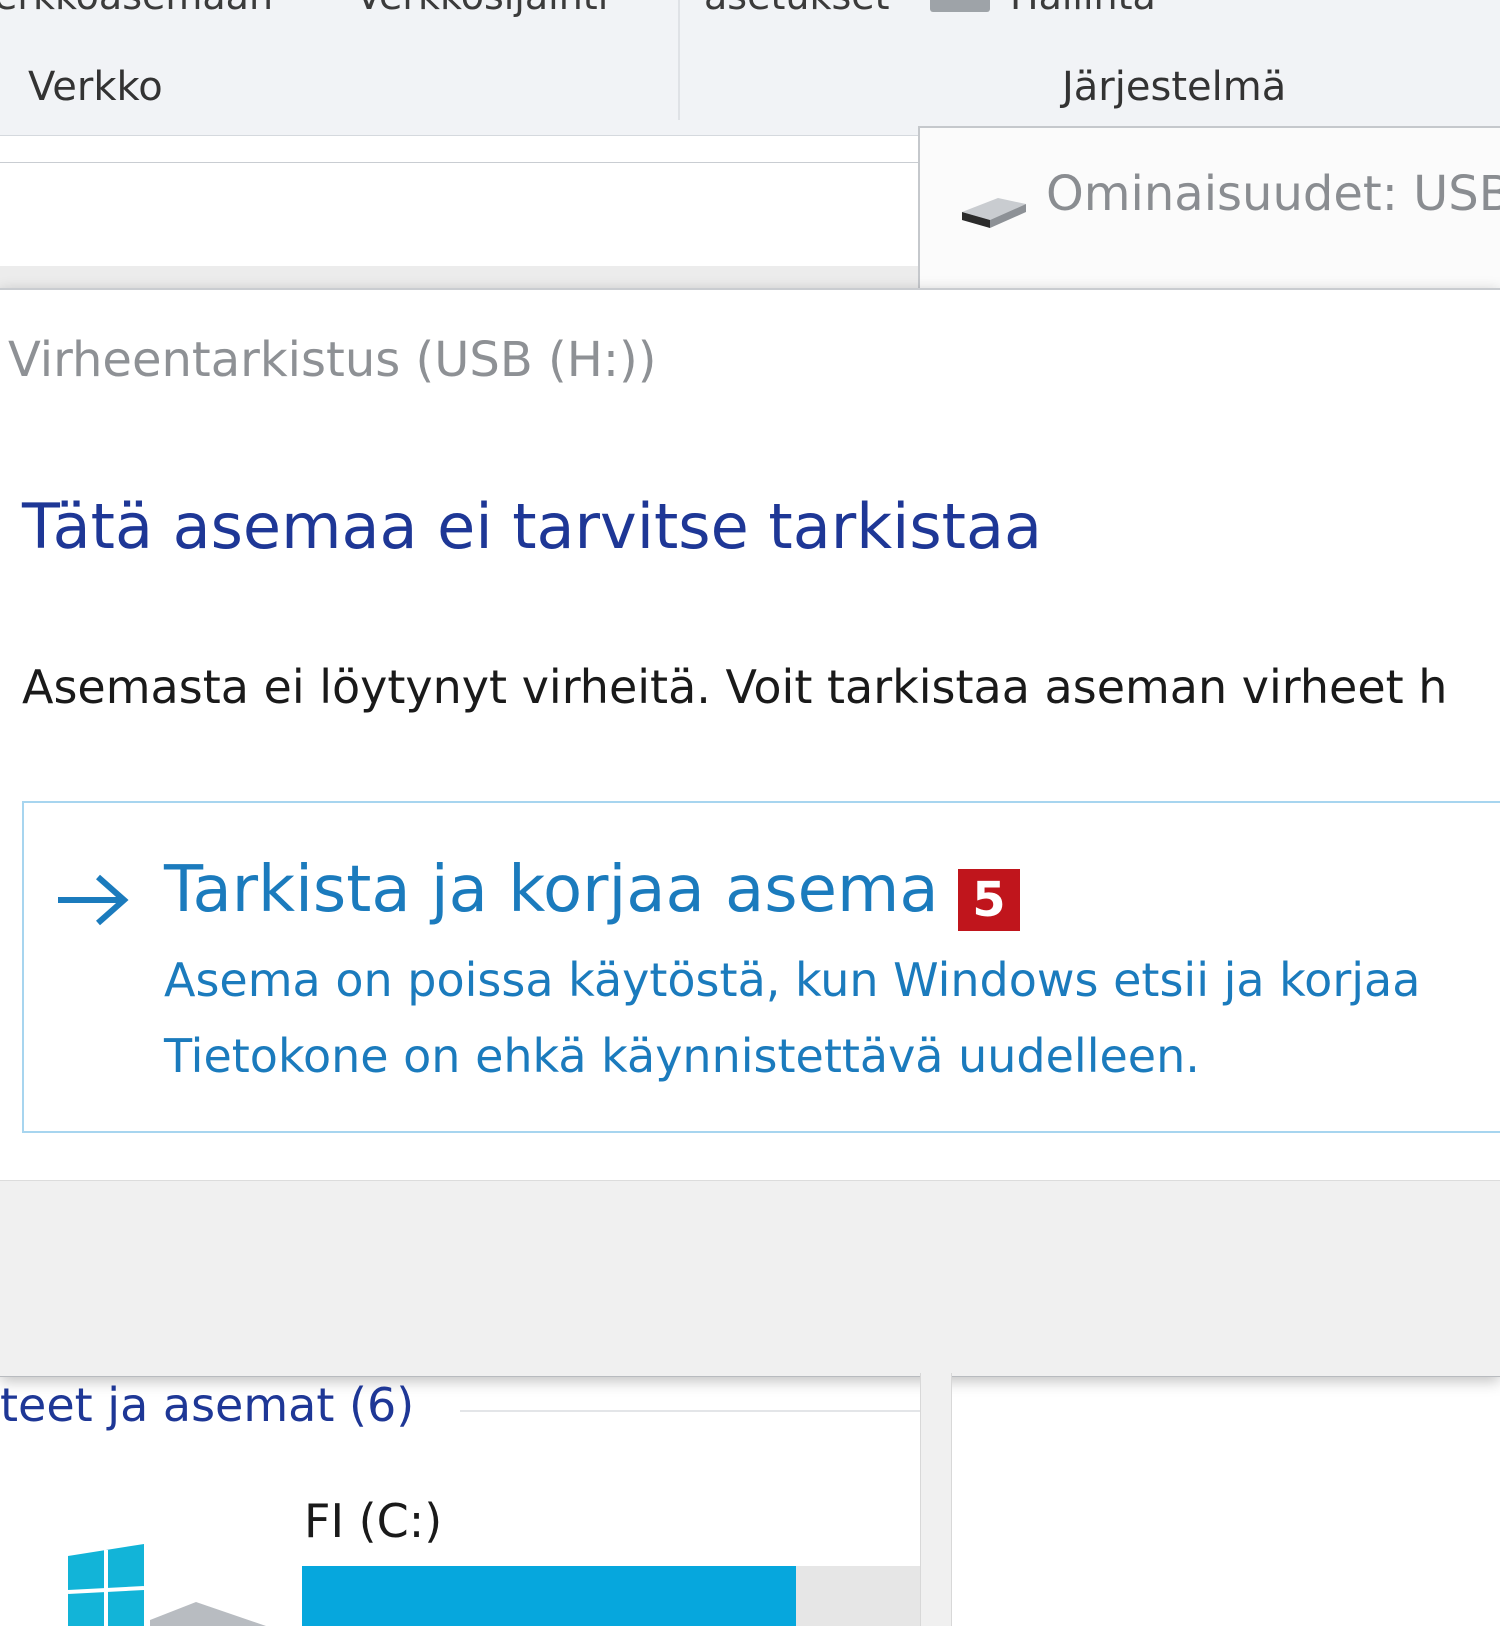 Image resolution: width=1500 pixels, height=1626 pixels. Describe the element at coordinates (136, 9) in the screenshot. I see `ribbon-item-map-network-drive: erkkoasemaan` at that location.